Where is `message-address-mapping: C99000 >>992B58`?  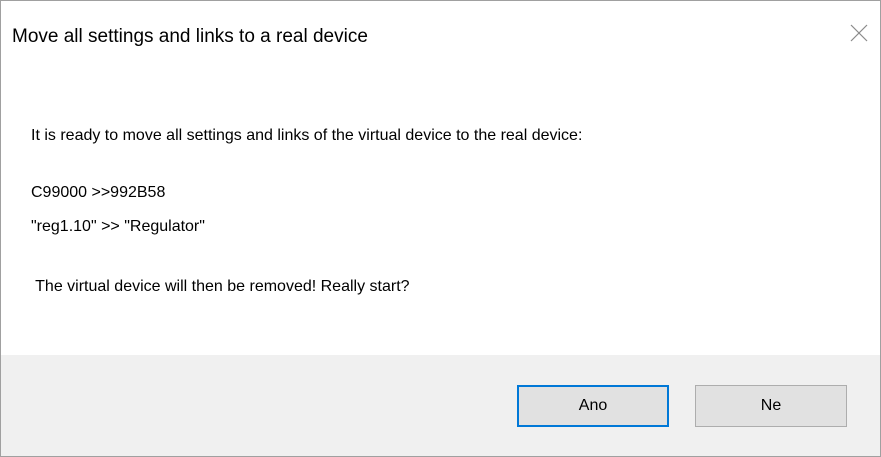 message-address-mapping: C99000 >>992B58 is located at coordinates (98, 192).